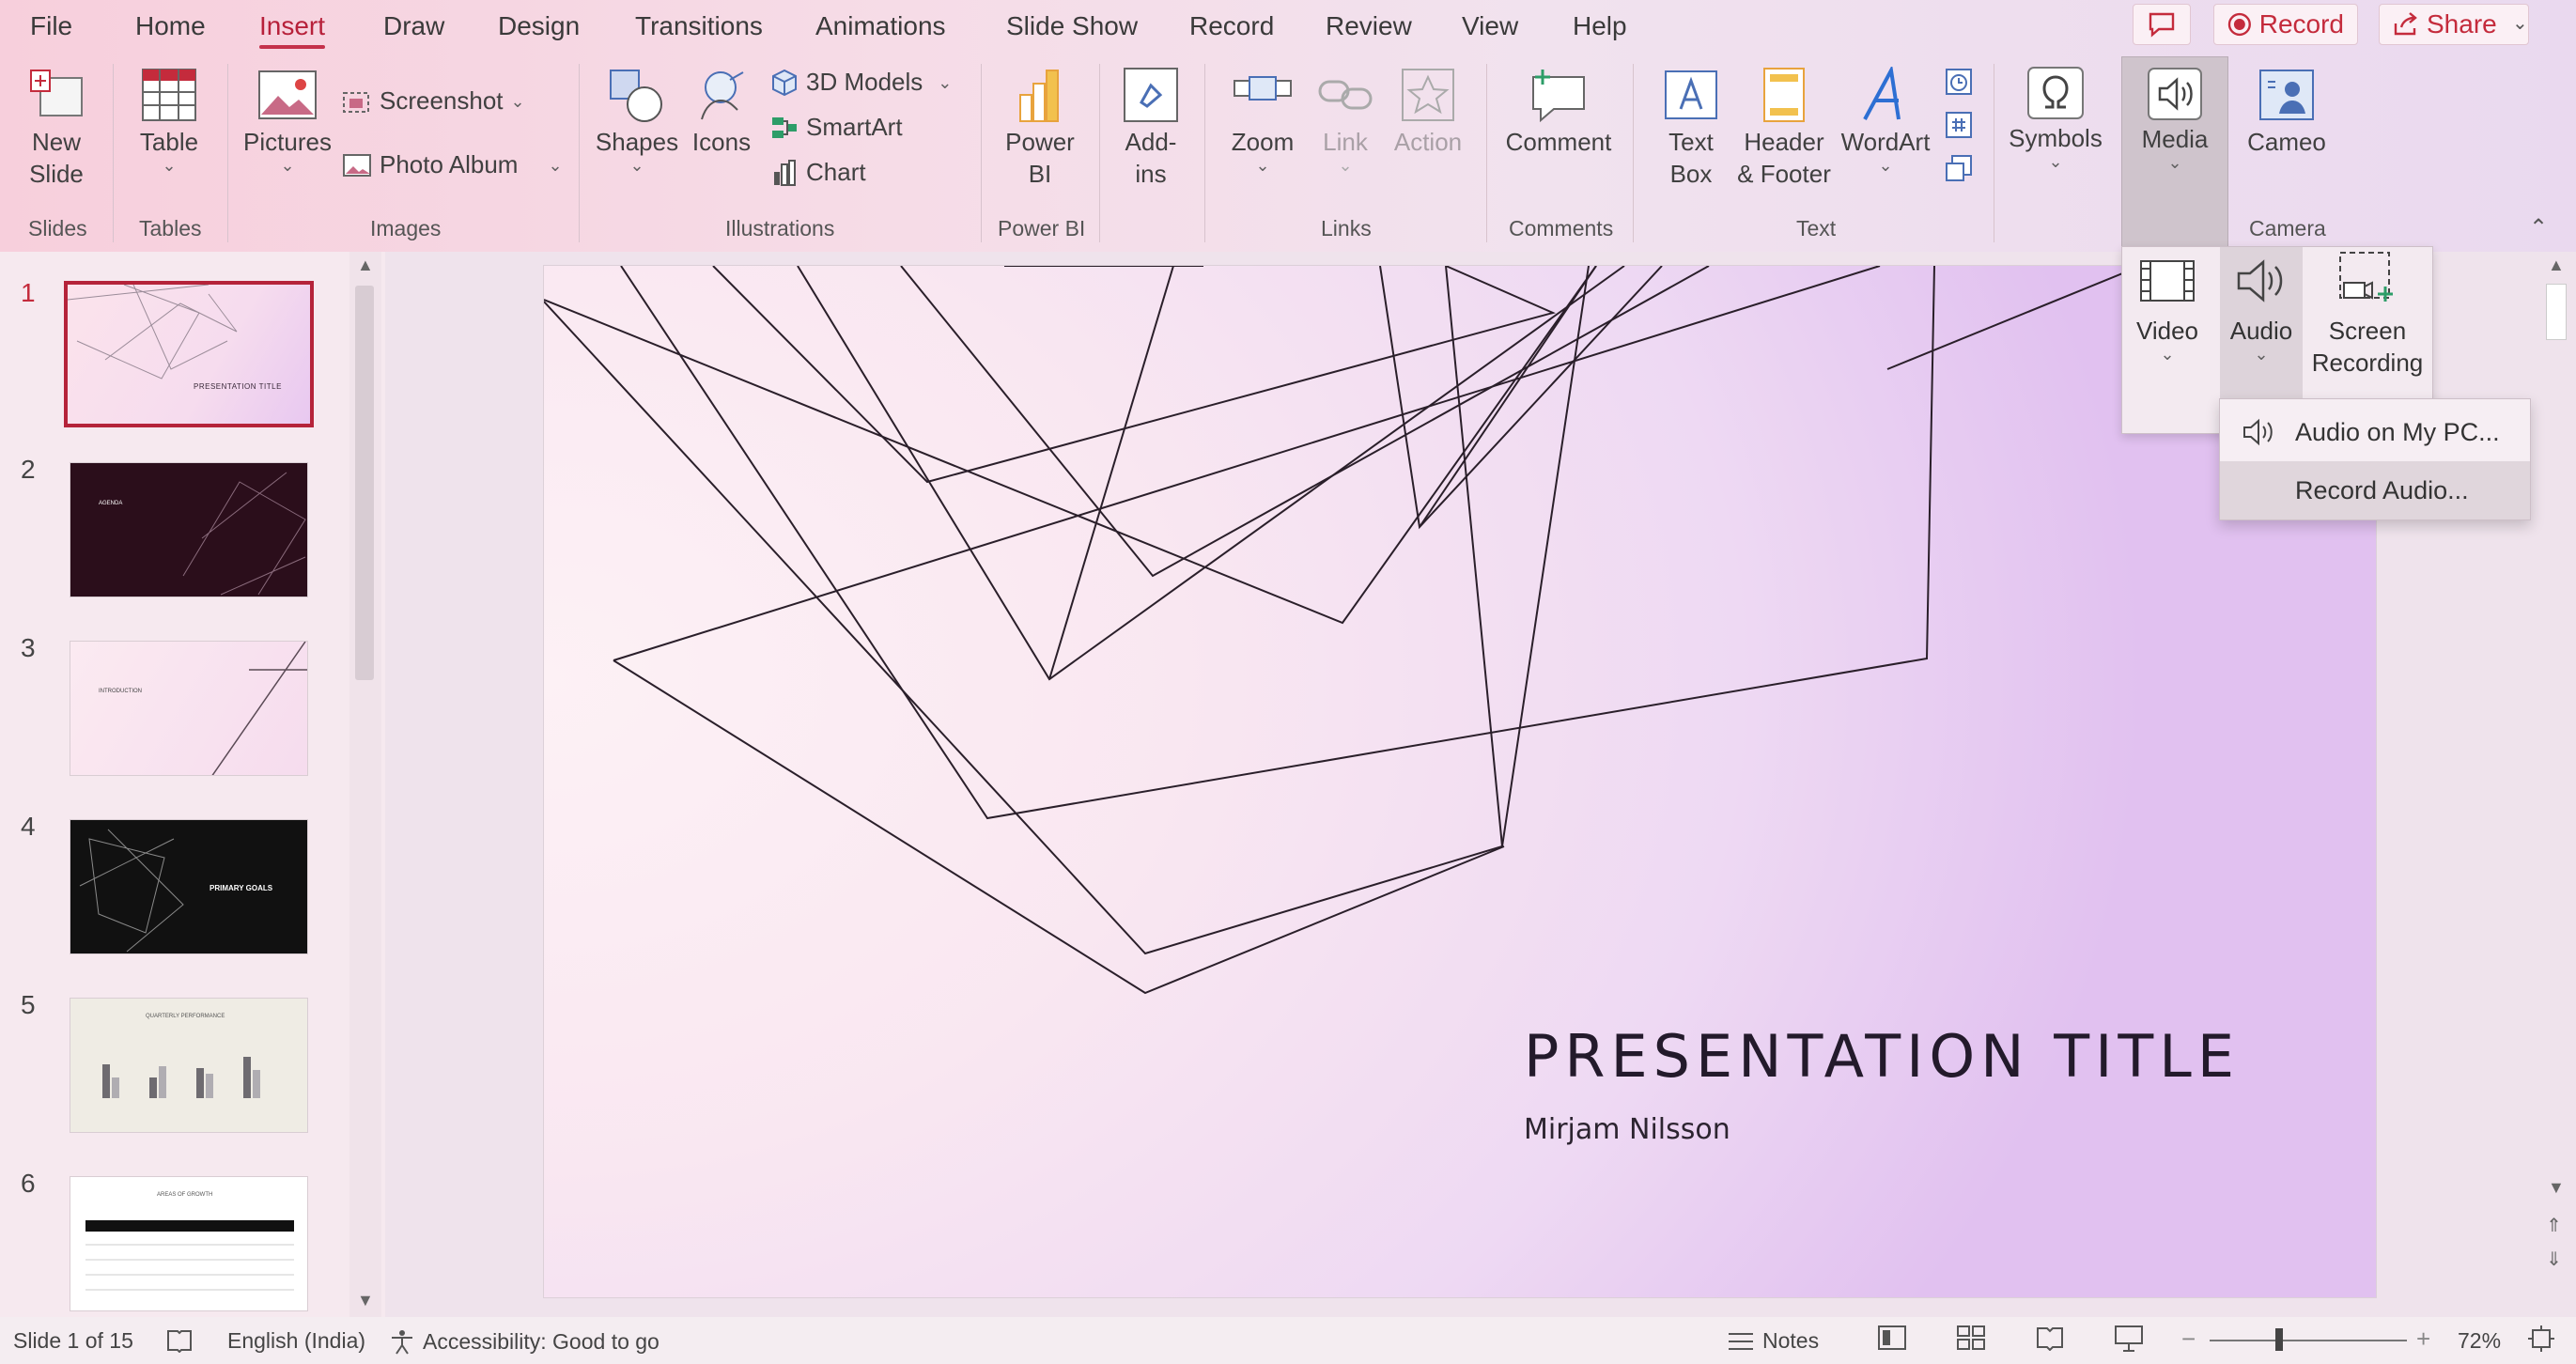  I want to click on slide-scroll-thumb, so click(2557, 312).